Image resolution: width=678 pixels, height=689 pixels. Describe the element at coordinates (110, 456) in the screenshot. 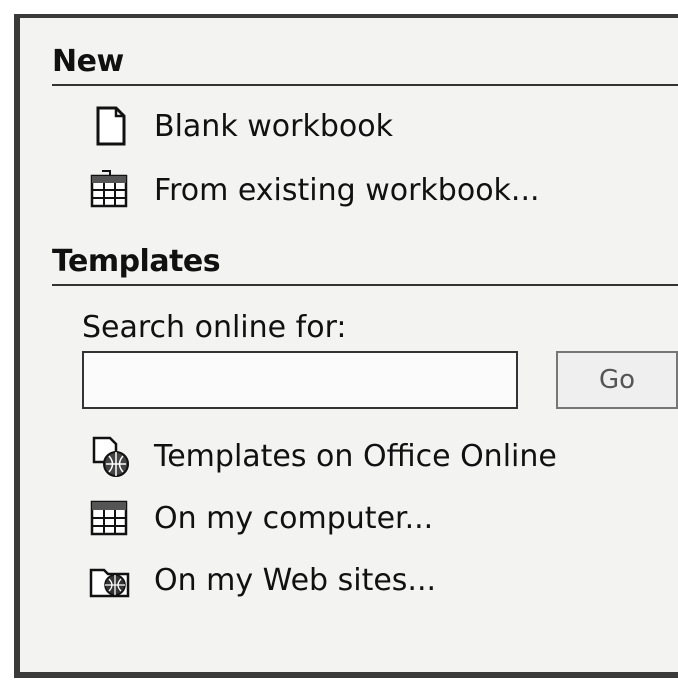

I see `web-templates-icon` at that location.